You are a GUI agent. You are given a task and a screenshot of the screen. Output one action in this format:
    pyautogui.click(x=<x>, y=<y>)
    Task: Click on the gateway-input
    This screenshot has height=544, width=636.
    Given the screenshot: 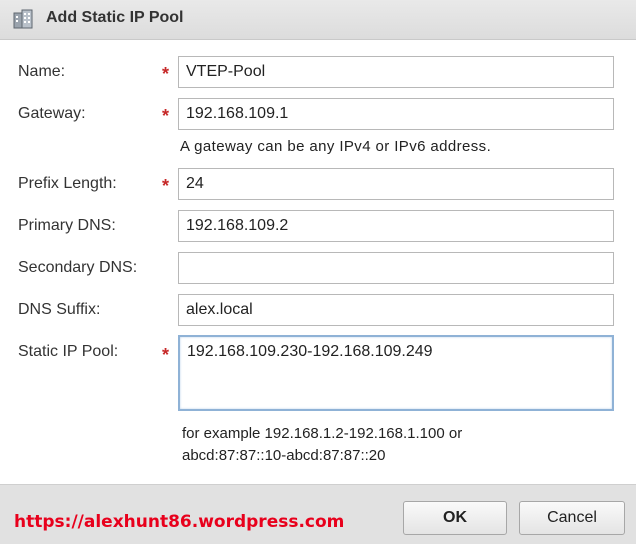 What is the action you would take?
    pyautogui.click(x=396, y=114)
    